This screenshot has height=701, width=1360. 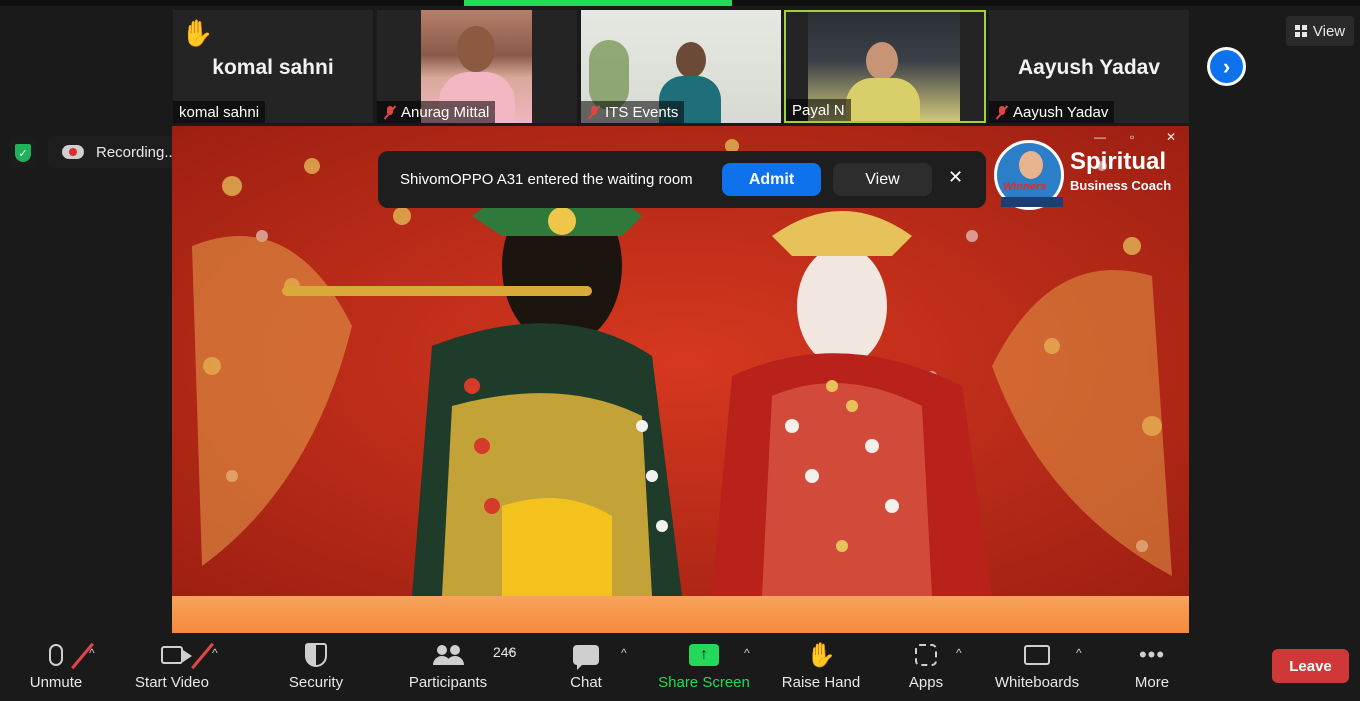 I want to click on participant-label-text: komal sahni, so click(x=219, y=112).